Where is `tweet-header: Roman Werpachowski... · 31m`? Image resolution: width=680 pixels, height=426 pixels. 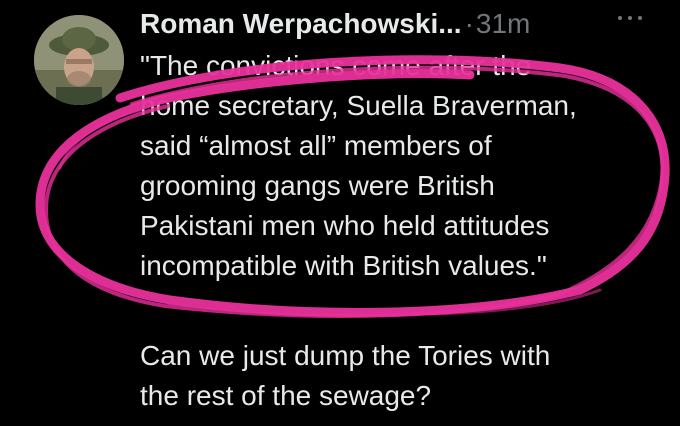 tweet-header: Roman Werpachowski... · 31m is located at coordinates (335, 24).